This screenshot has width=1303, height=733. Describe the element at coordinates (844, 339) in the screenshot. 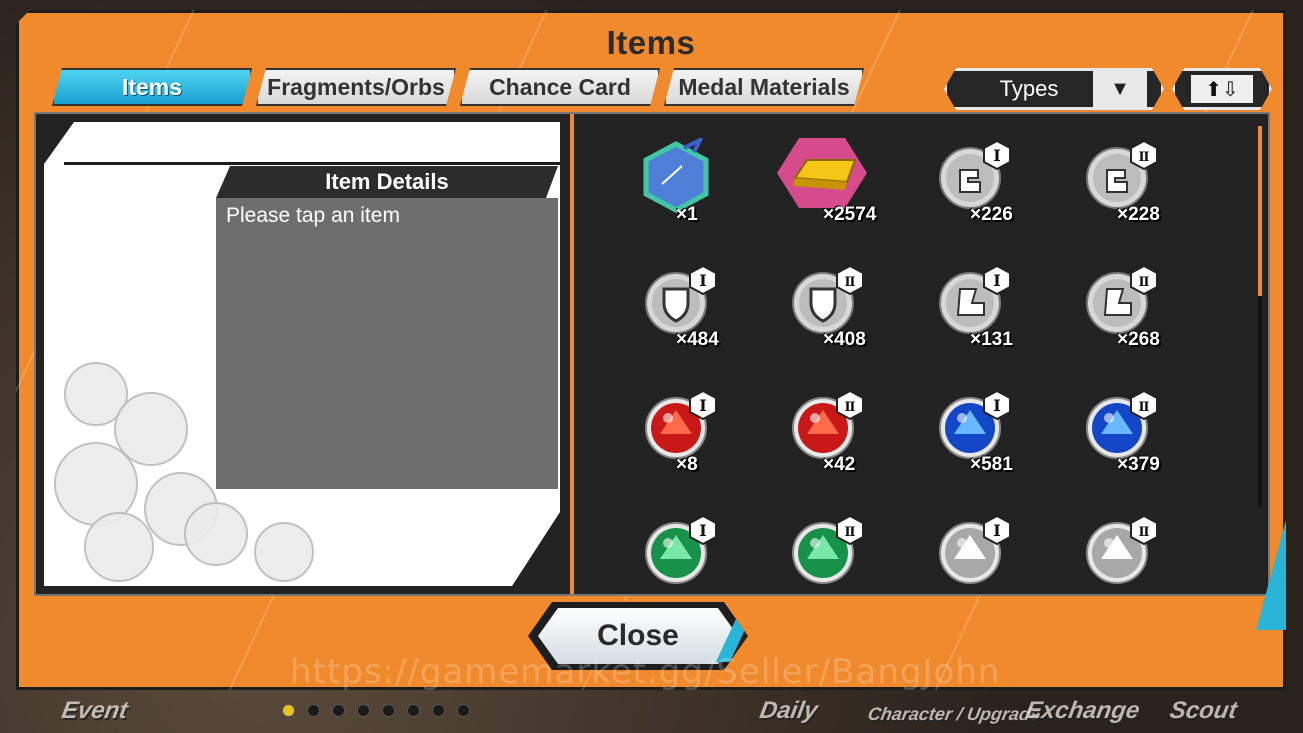

I see `item-quantity: ×408` at that location.